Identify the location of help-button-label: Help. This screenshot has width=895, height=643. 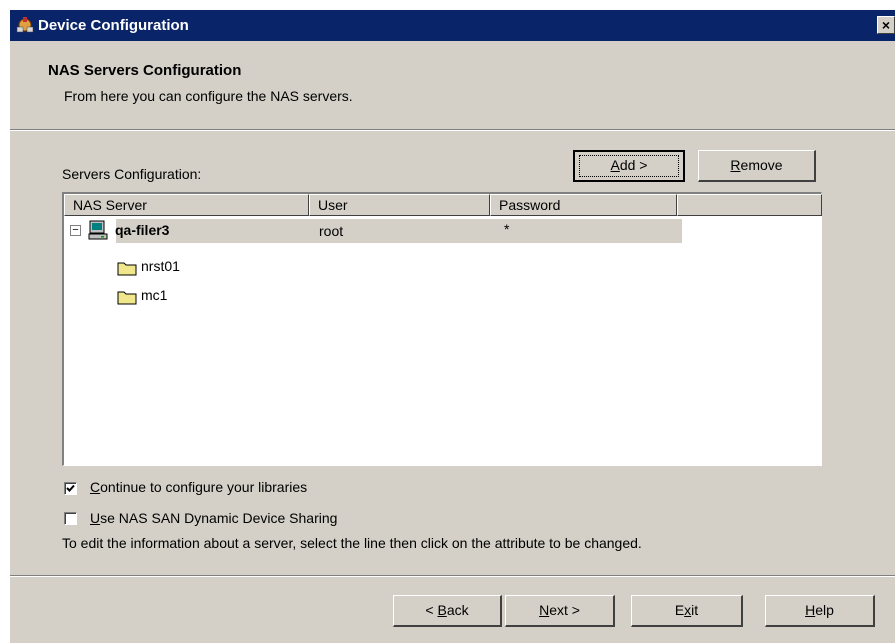
(819, 610).